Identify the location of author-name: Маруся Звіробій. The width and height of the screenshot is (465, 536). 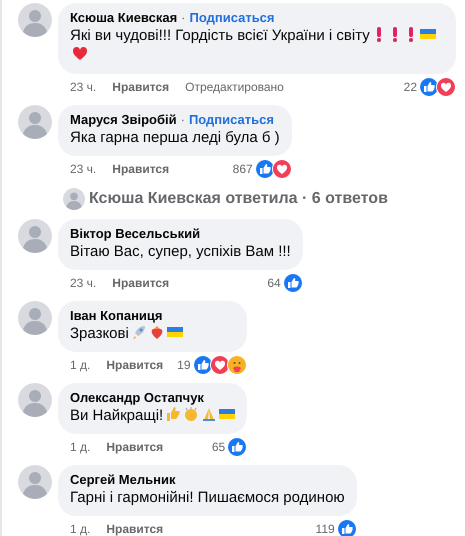
(123, 119).